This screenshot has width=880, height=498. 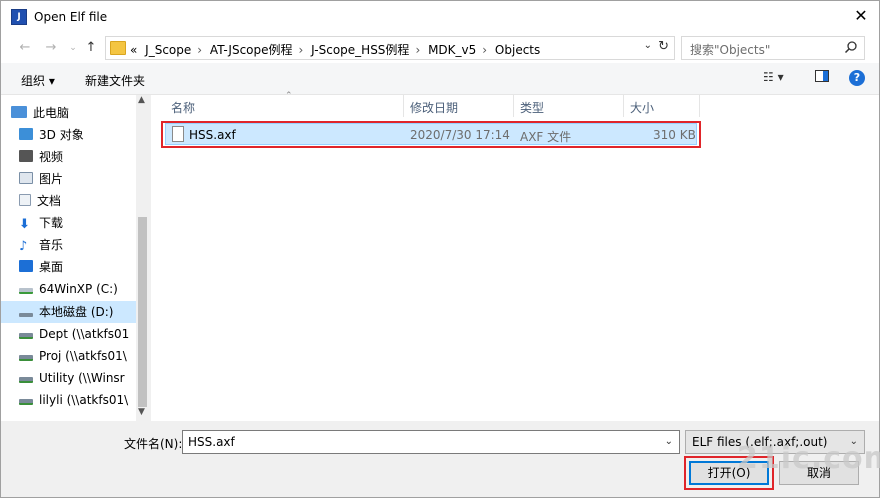 I want to click on sidebar-item-drive-c: 64WinXP (C:), so click(x=78, y=289).